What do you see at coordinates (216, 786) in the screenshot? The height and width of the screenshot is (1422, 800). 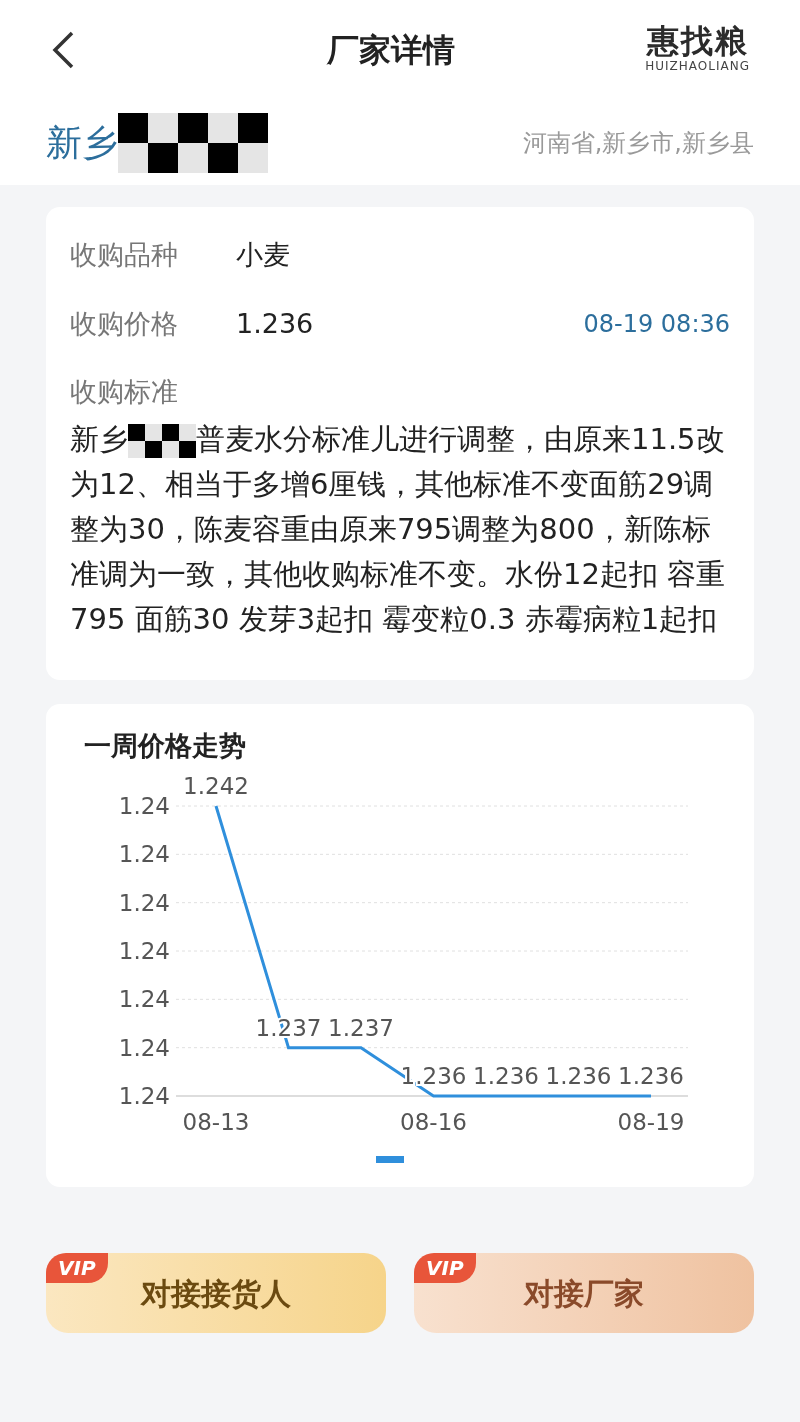 I see `value-label: 1.242` at bounding box center [216, 786].